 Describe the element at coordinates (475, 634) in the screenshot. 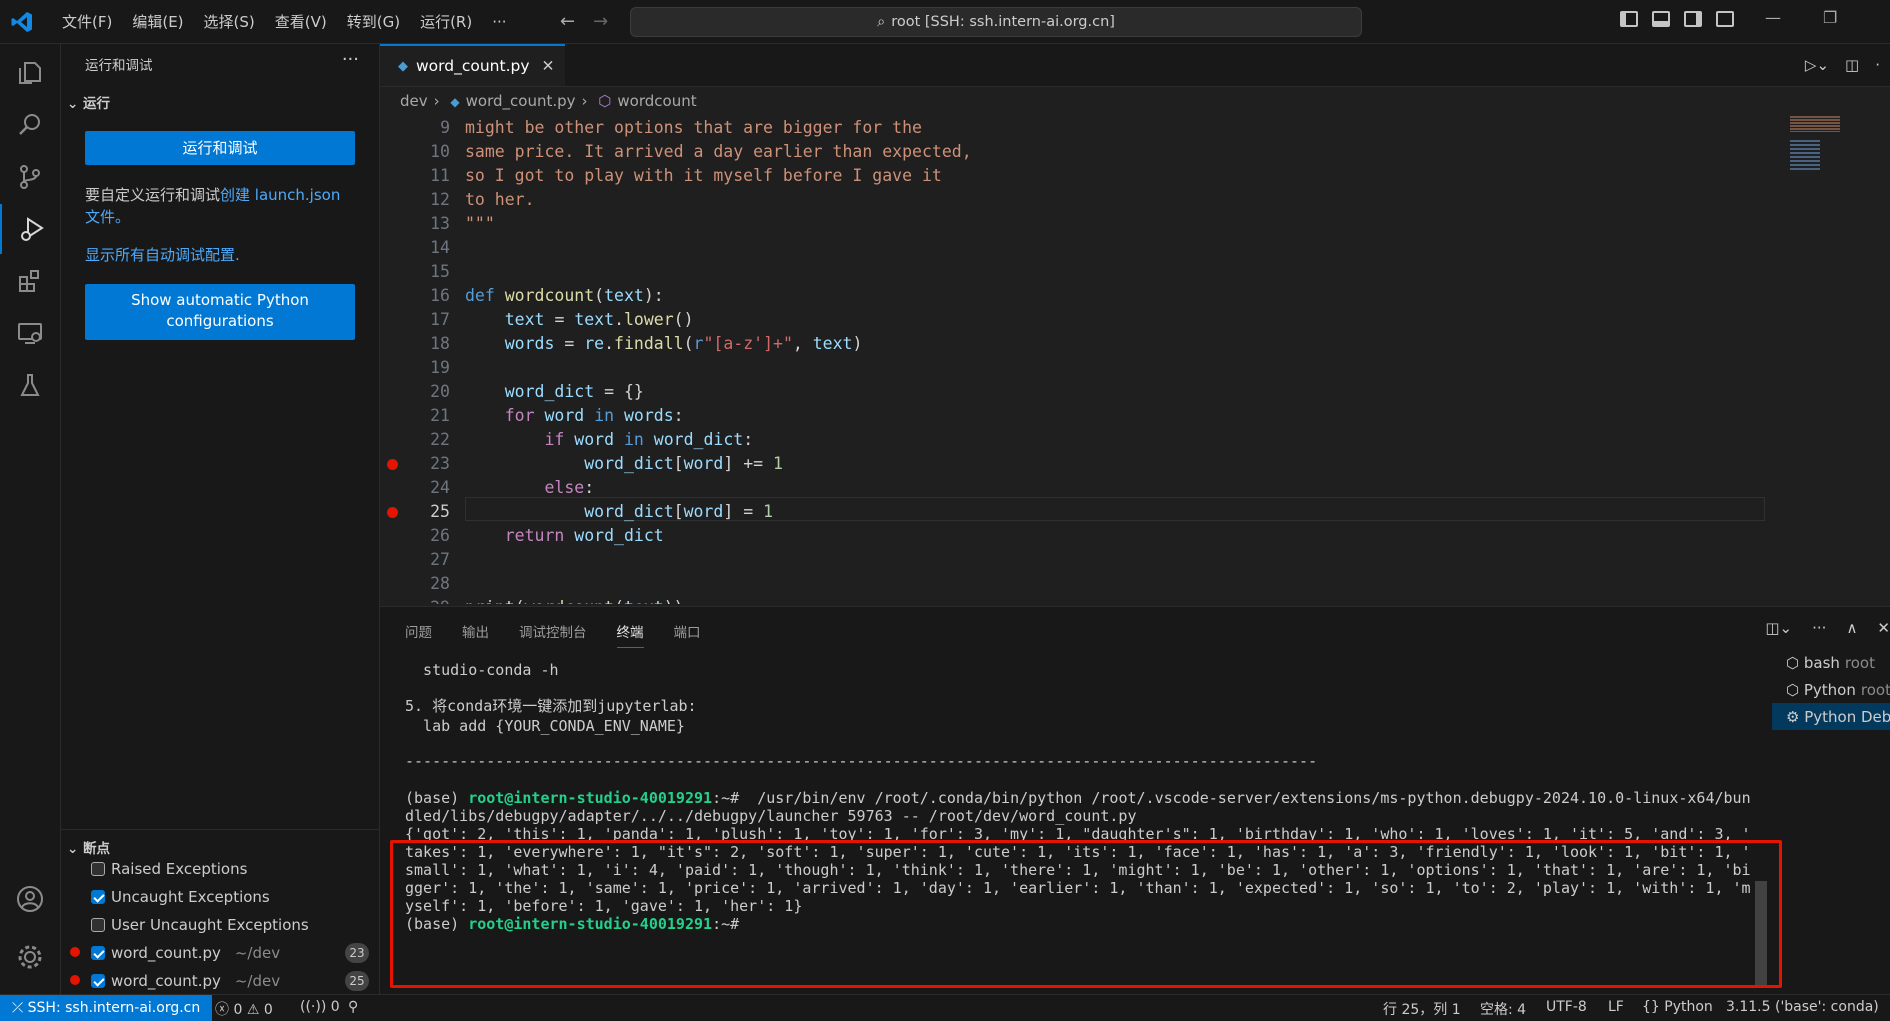

I see `tab-output: 输出` at that location.